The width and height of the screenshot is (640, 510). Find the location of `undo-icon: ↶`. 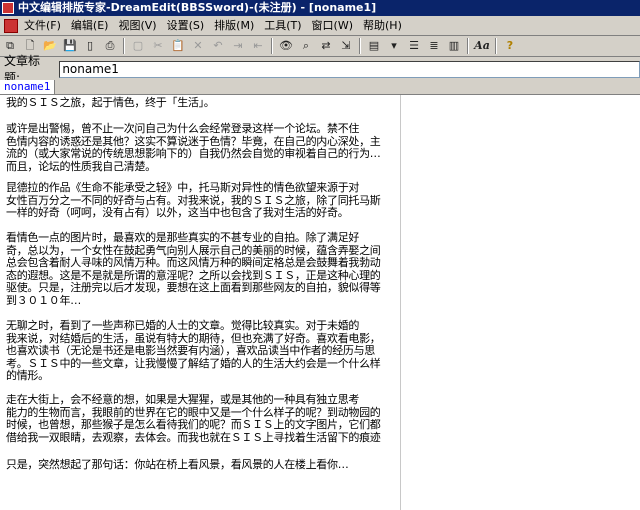

undo-icon: ↶ is located at coordinates (218, 46).